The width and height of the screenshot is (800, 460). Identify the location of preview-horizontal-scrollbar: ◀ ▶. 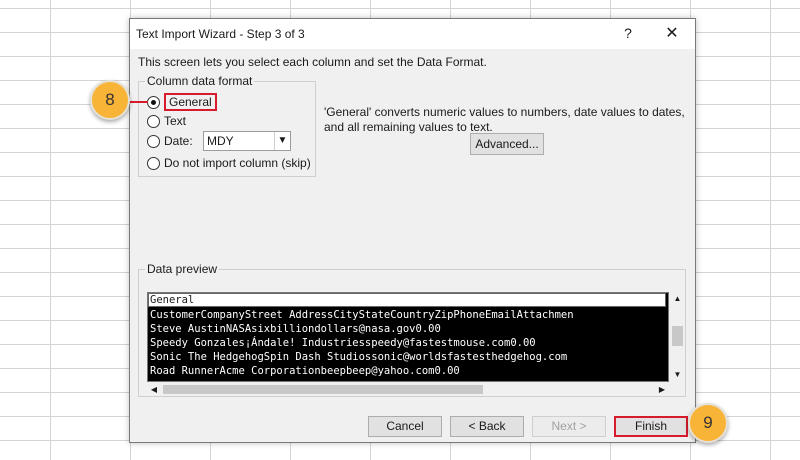
(408, 389).